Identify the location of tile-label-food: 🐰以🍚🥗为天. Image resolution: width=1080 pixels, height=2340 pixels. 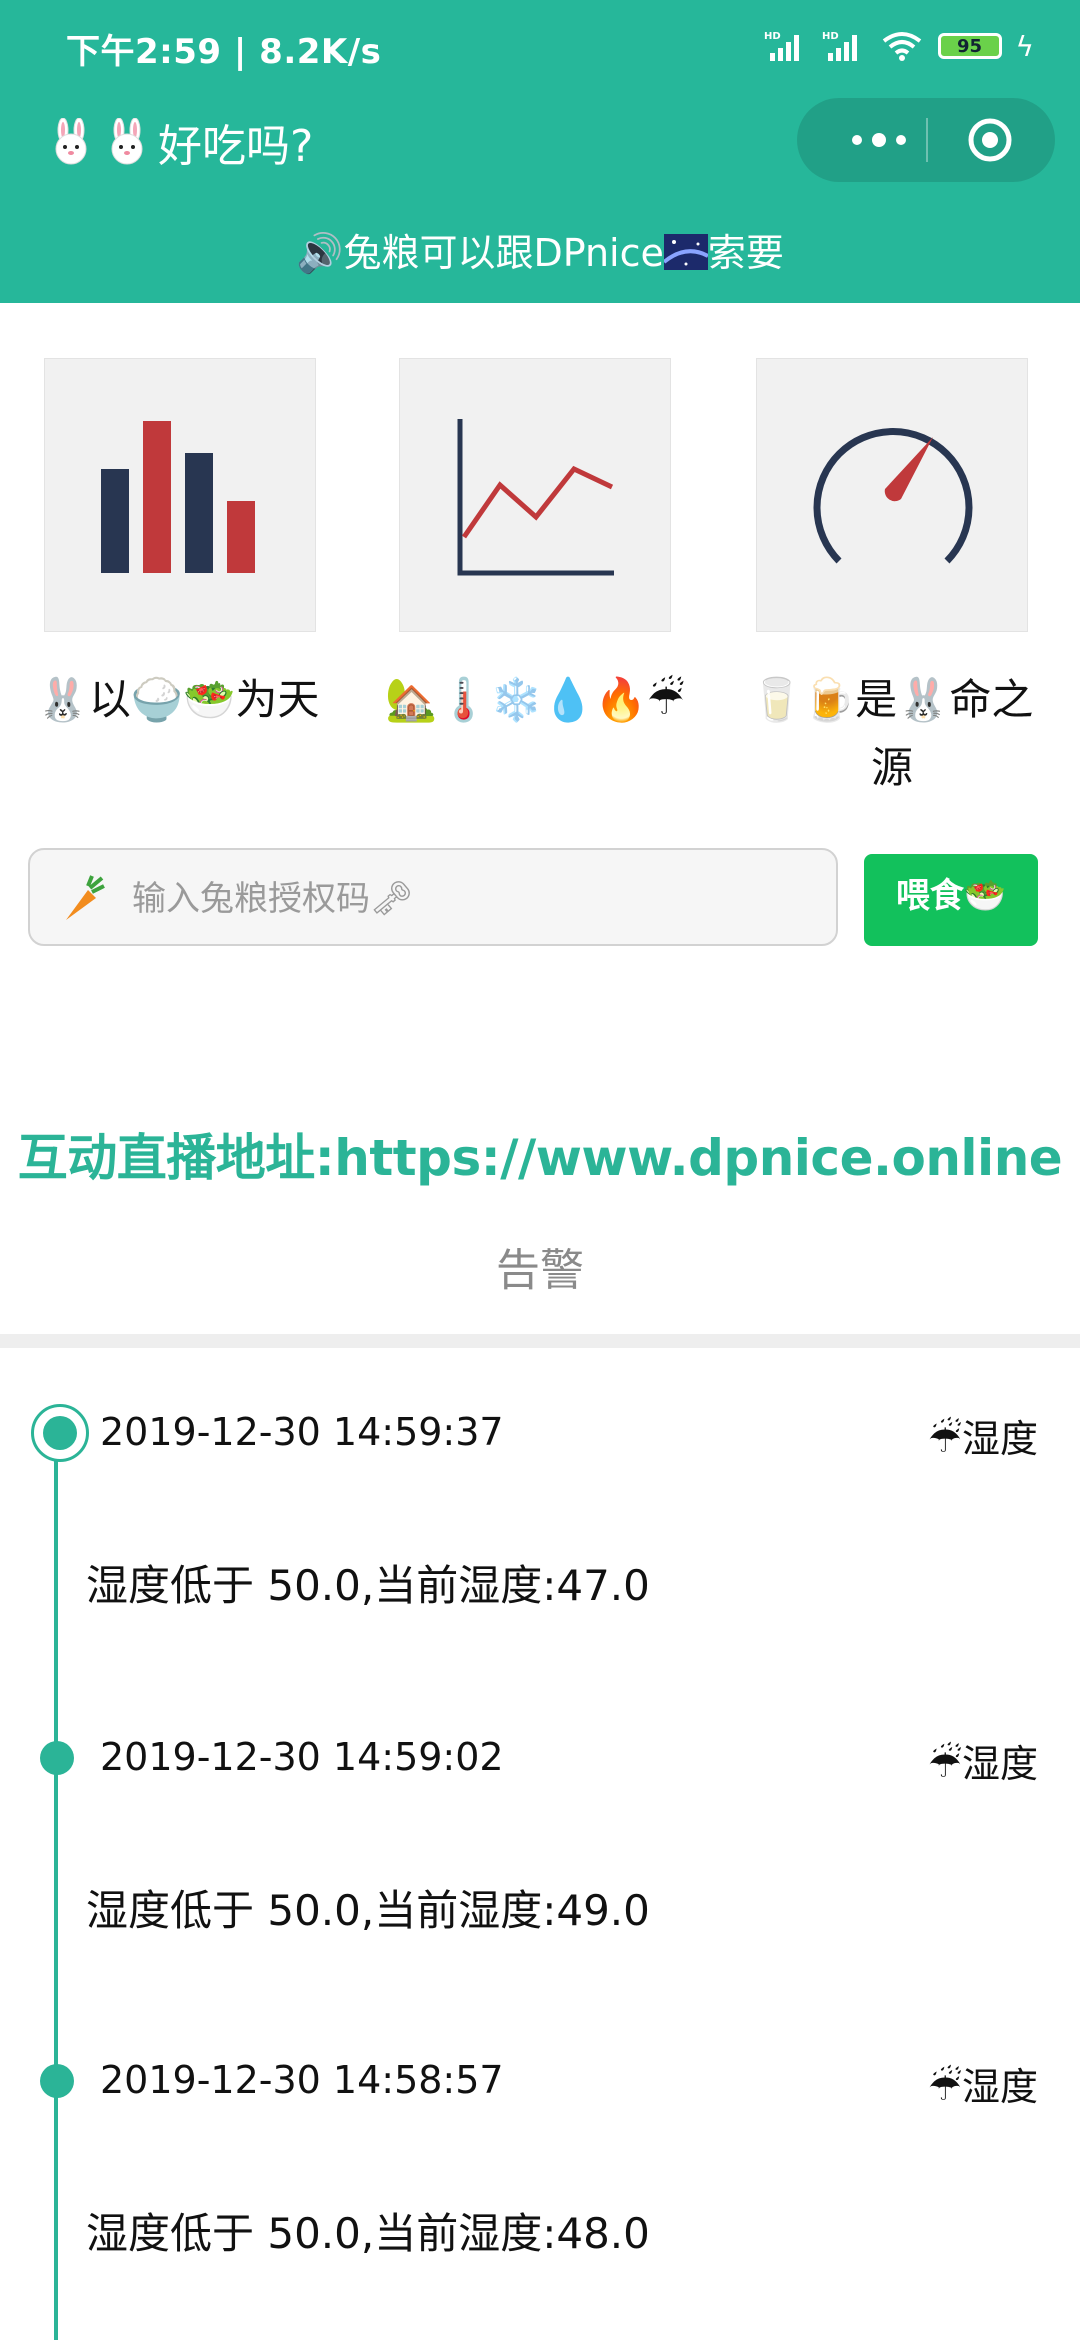
(178, 699).